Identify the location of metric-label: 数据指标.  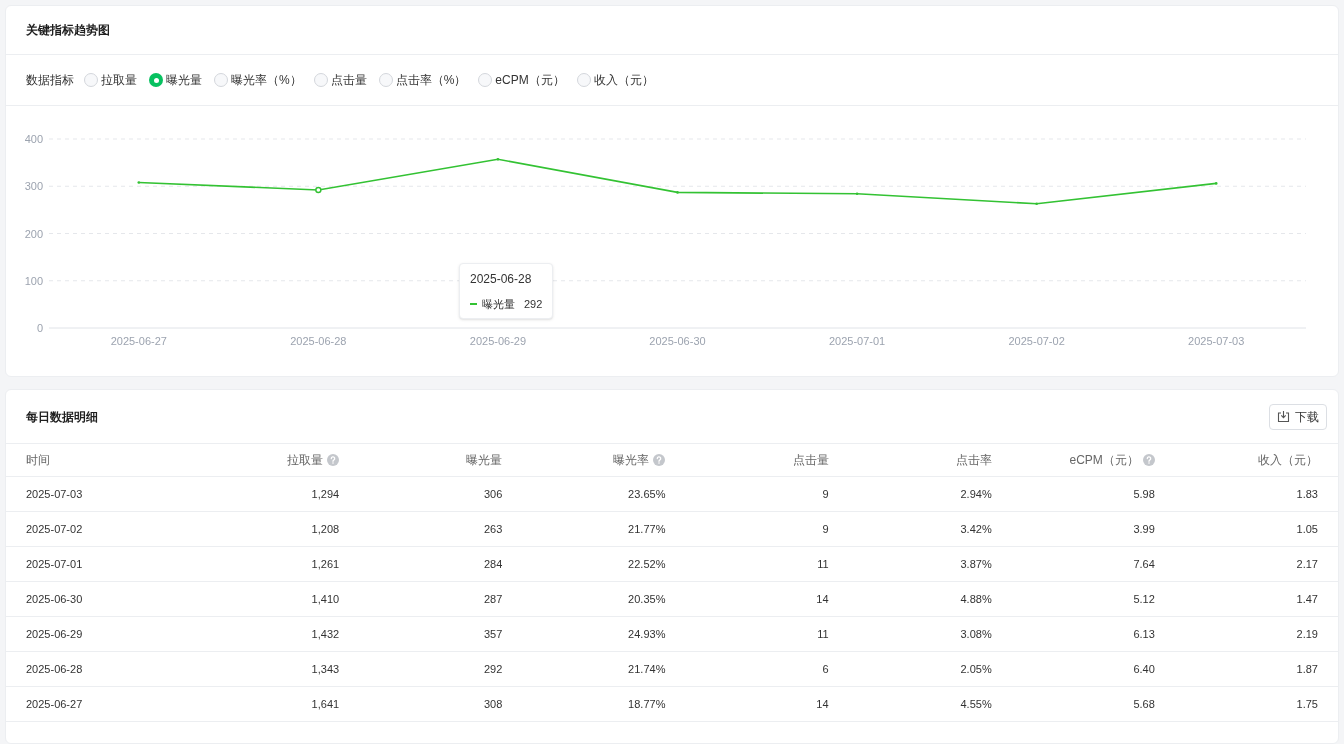
(50, 80).